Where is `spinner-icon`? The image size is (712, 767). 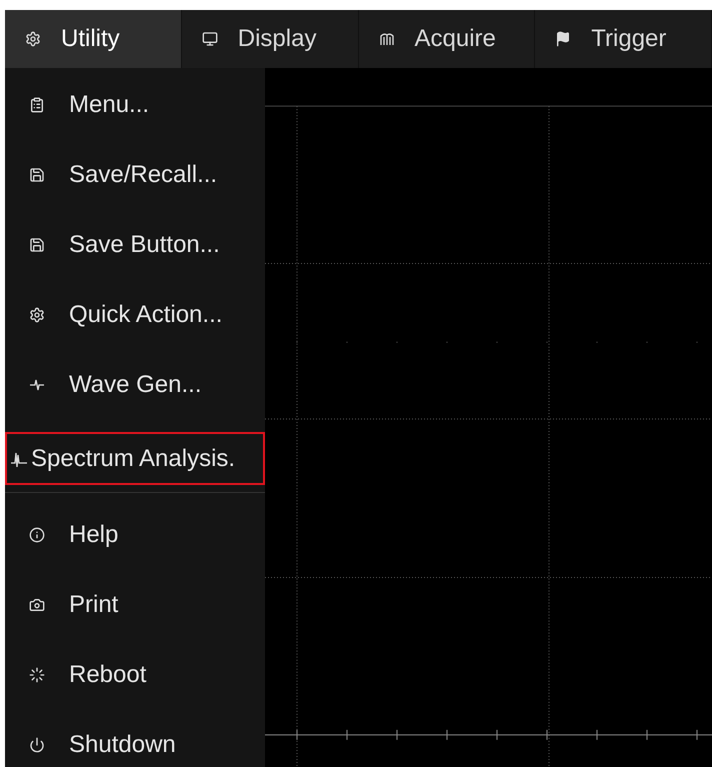
spinner-icon is located at coordinates (37, 675).